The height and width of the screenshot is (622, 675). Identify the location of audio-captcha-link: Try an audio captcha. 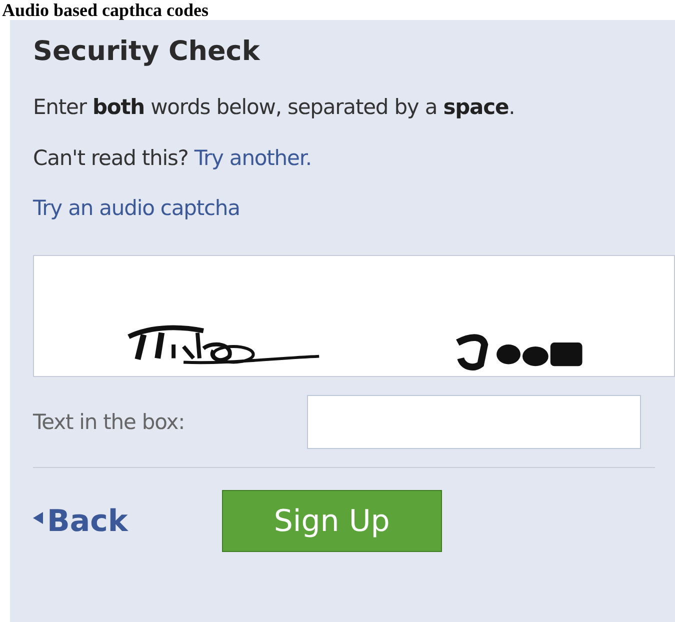
(136, 208).